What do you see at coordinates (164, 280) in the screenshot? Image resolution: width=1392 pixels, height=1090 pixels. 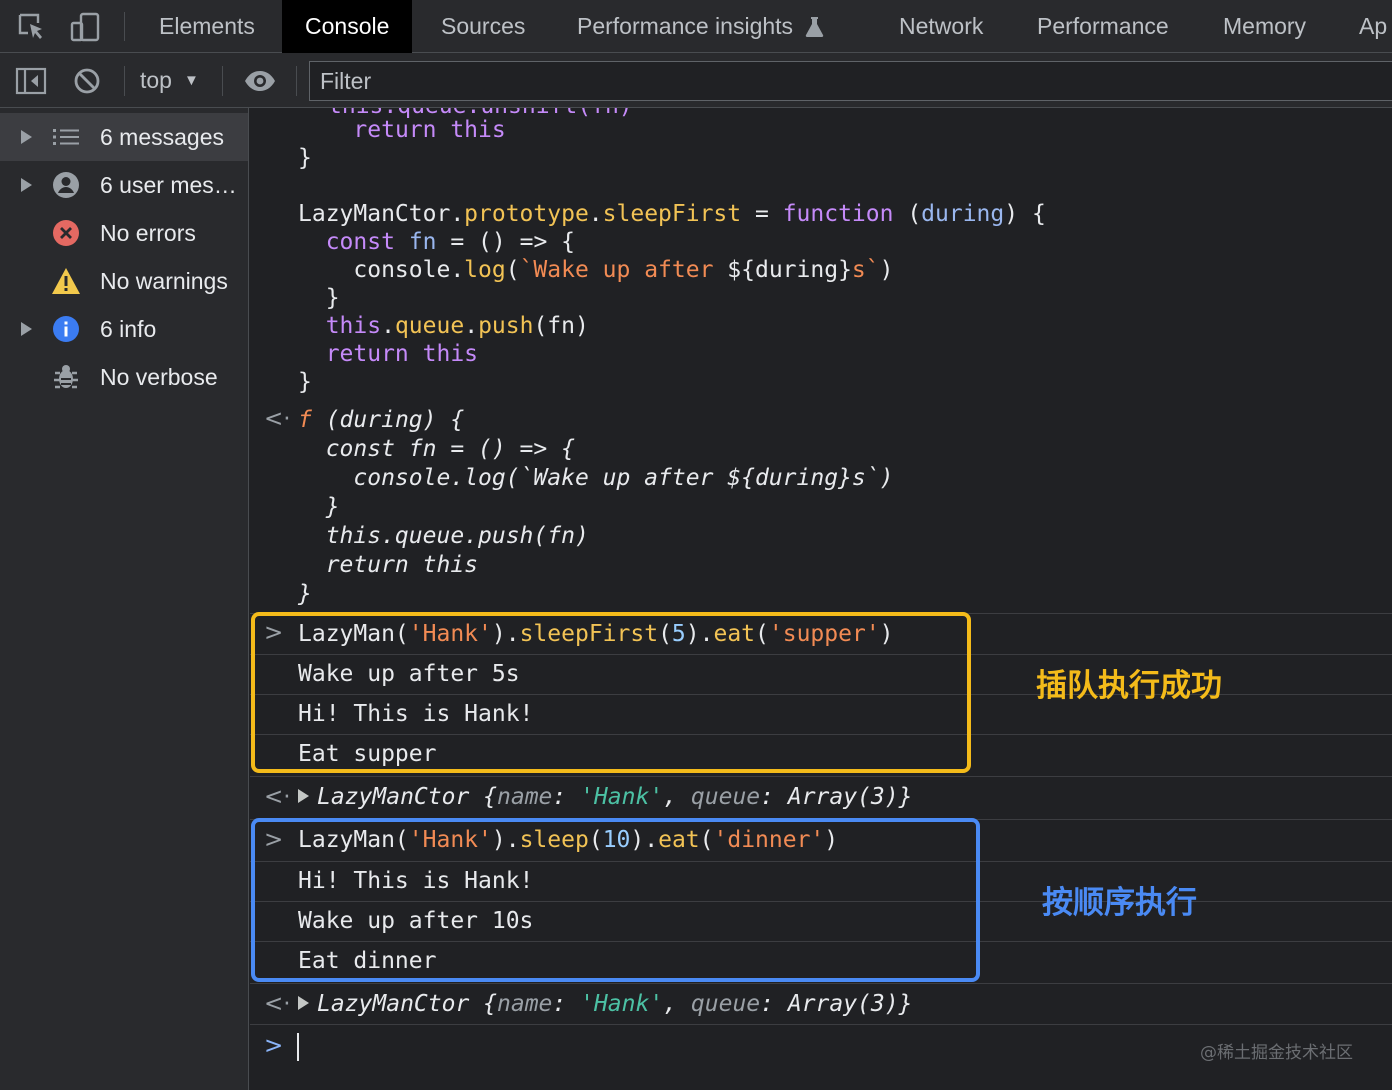 I see `sidebar-item-label: No warnings` at bounding box center [164, 280].